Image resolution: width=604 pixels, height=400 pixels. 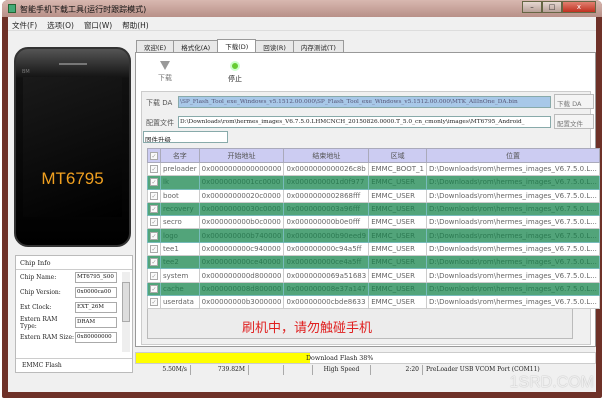 What do you see at coordinates (326, 302) in the screenshot?
I see `end-address: 0x00000000cbde8633` at bounding box center [326, 302].